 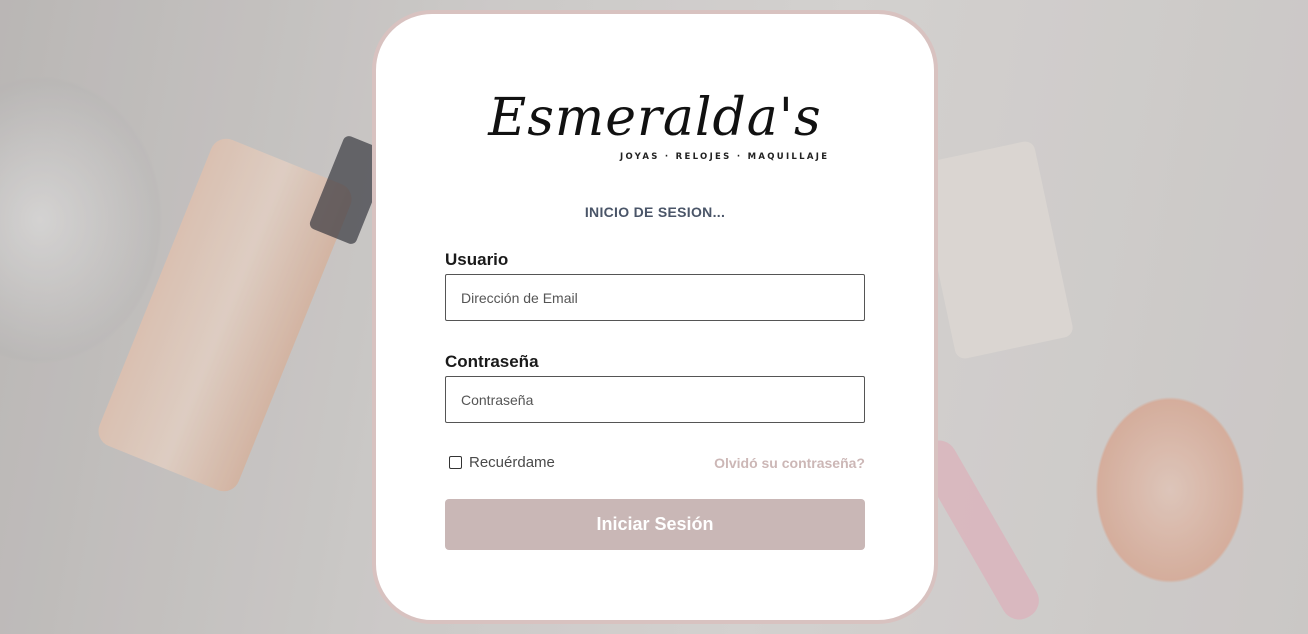 I want to click on password-field, so click(x=655, y=399).